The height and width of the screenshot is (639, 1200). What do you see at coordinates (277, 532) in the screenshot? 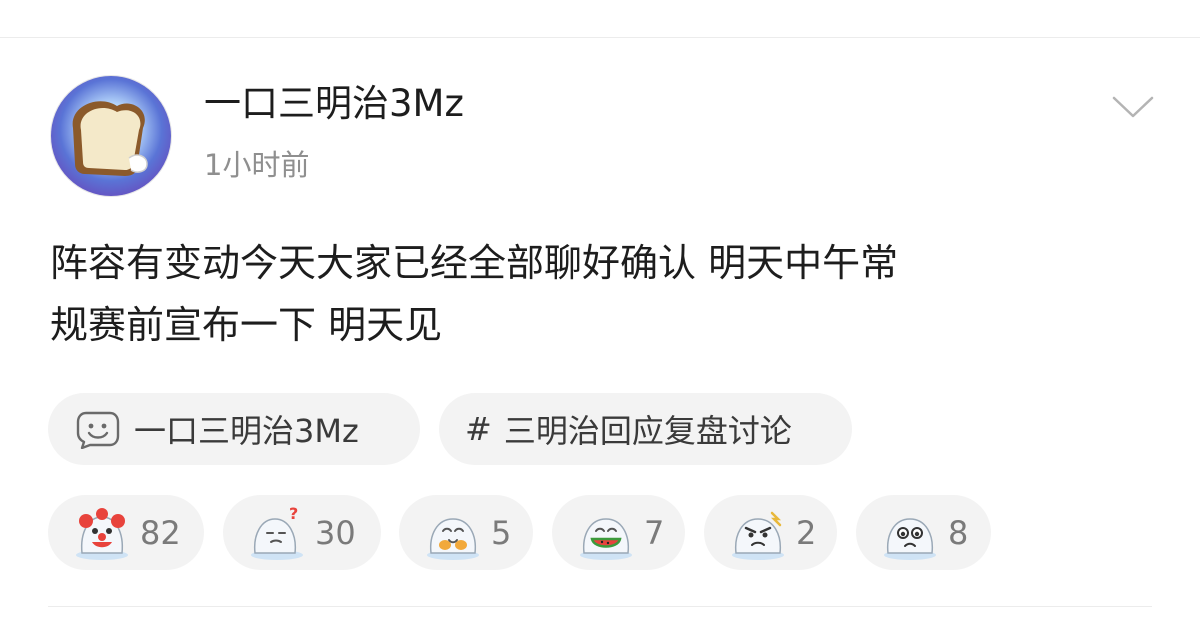
I see `question-seal-emoji: ?` at bounding box center [277, 532].